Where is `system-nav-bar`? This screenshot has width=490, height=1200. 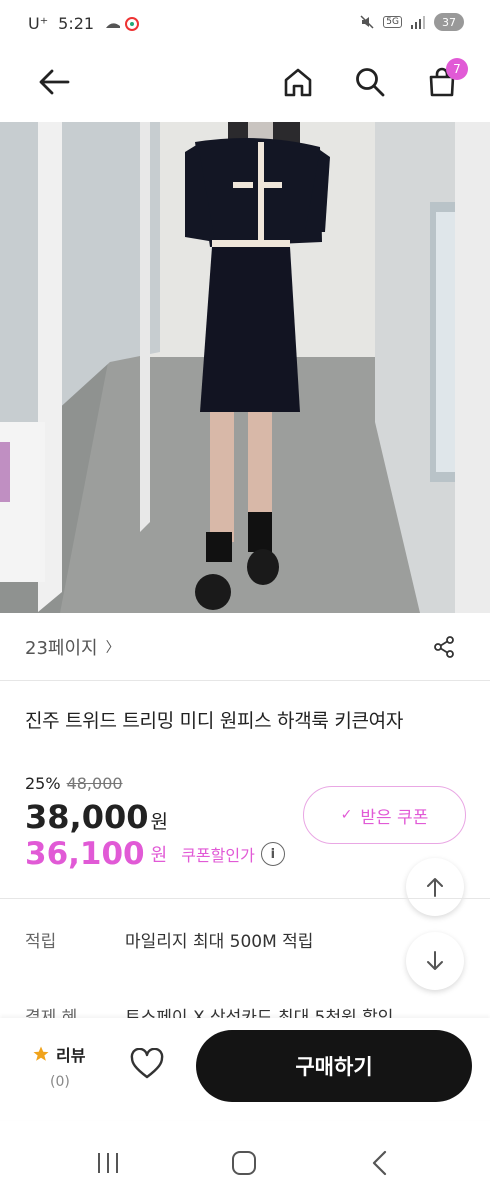
system-nav-bar is located at coordinates (245, 1162).